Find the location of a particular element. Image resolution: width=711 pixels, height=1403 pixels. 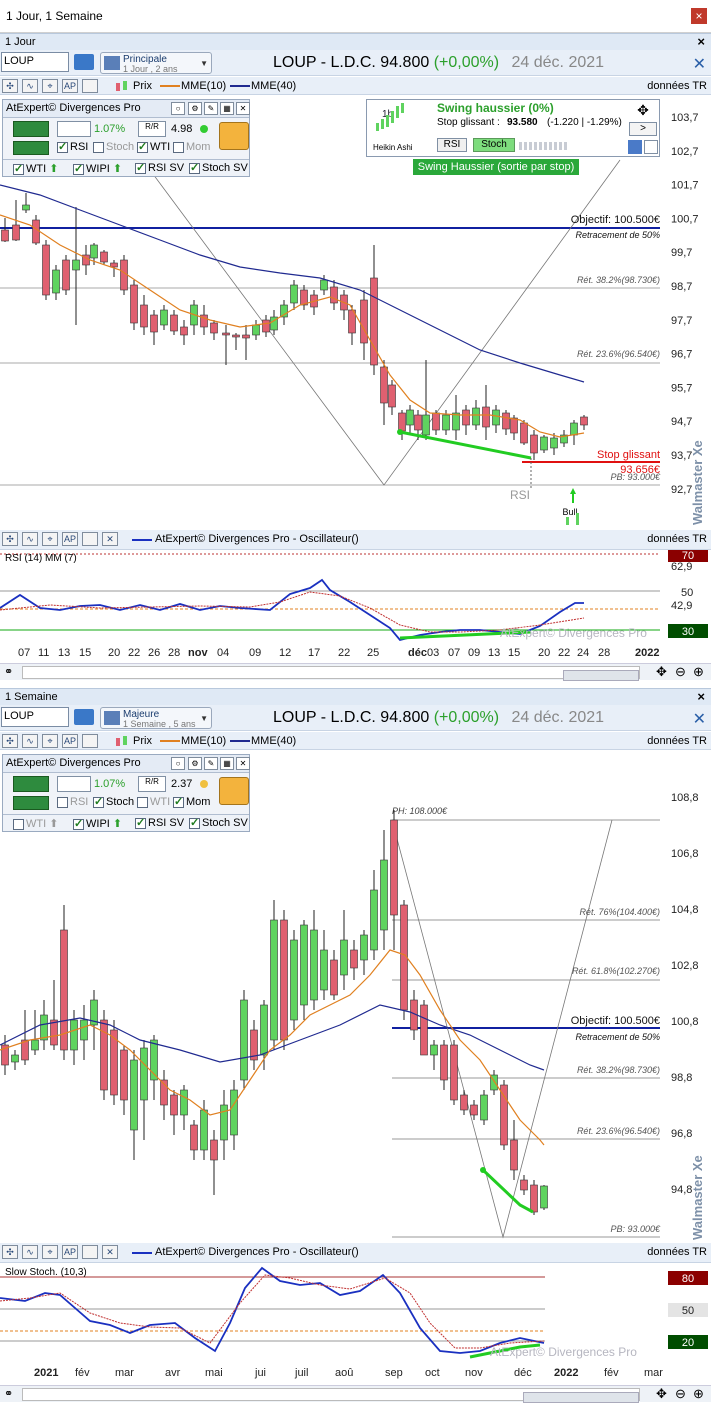

pane2-scrollbar: ⚭ ✥ ⊖ ⊕ is located at coordinates (355, 1394).